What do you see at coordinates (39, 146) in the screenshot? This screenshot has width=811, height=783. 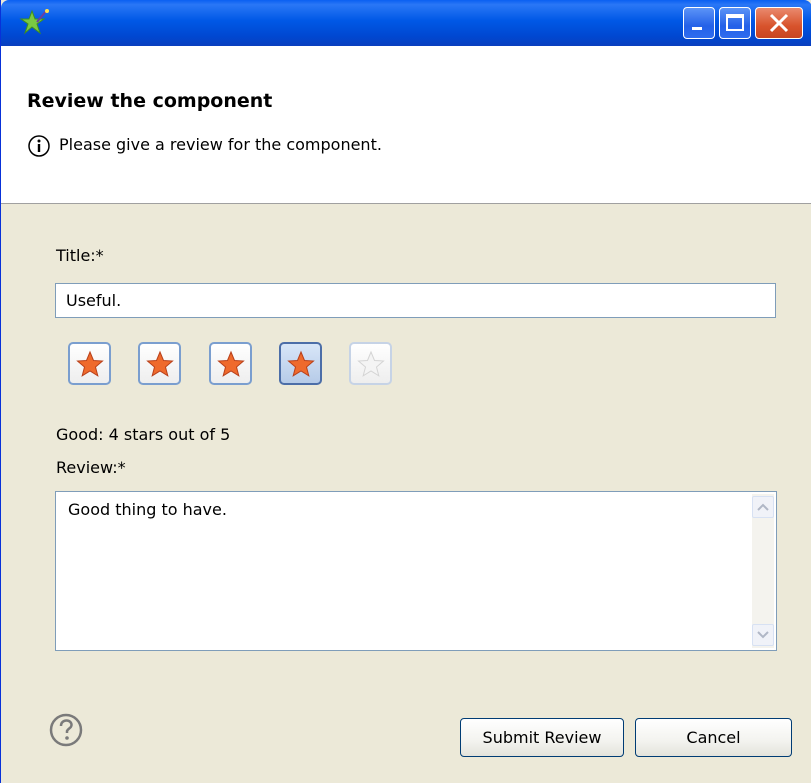 I see `info-icon` at bounding box center [39, 146].